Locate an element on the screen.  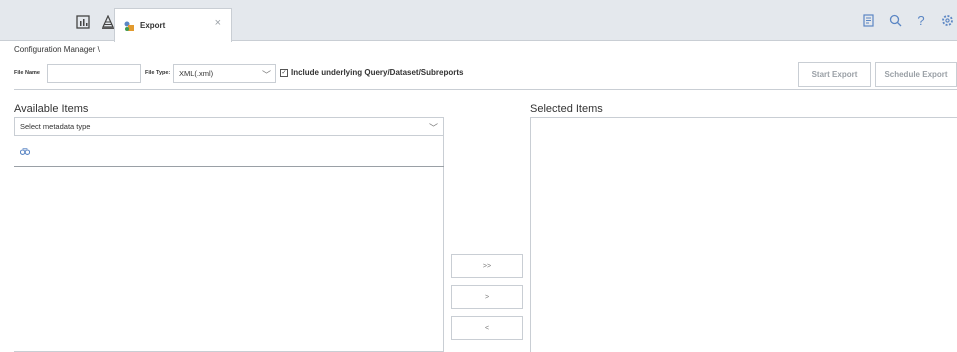
tab-bar: Export × ? is located at coordinates (478, 21).